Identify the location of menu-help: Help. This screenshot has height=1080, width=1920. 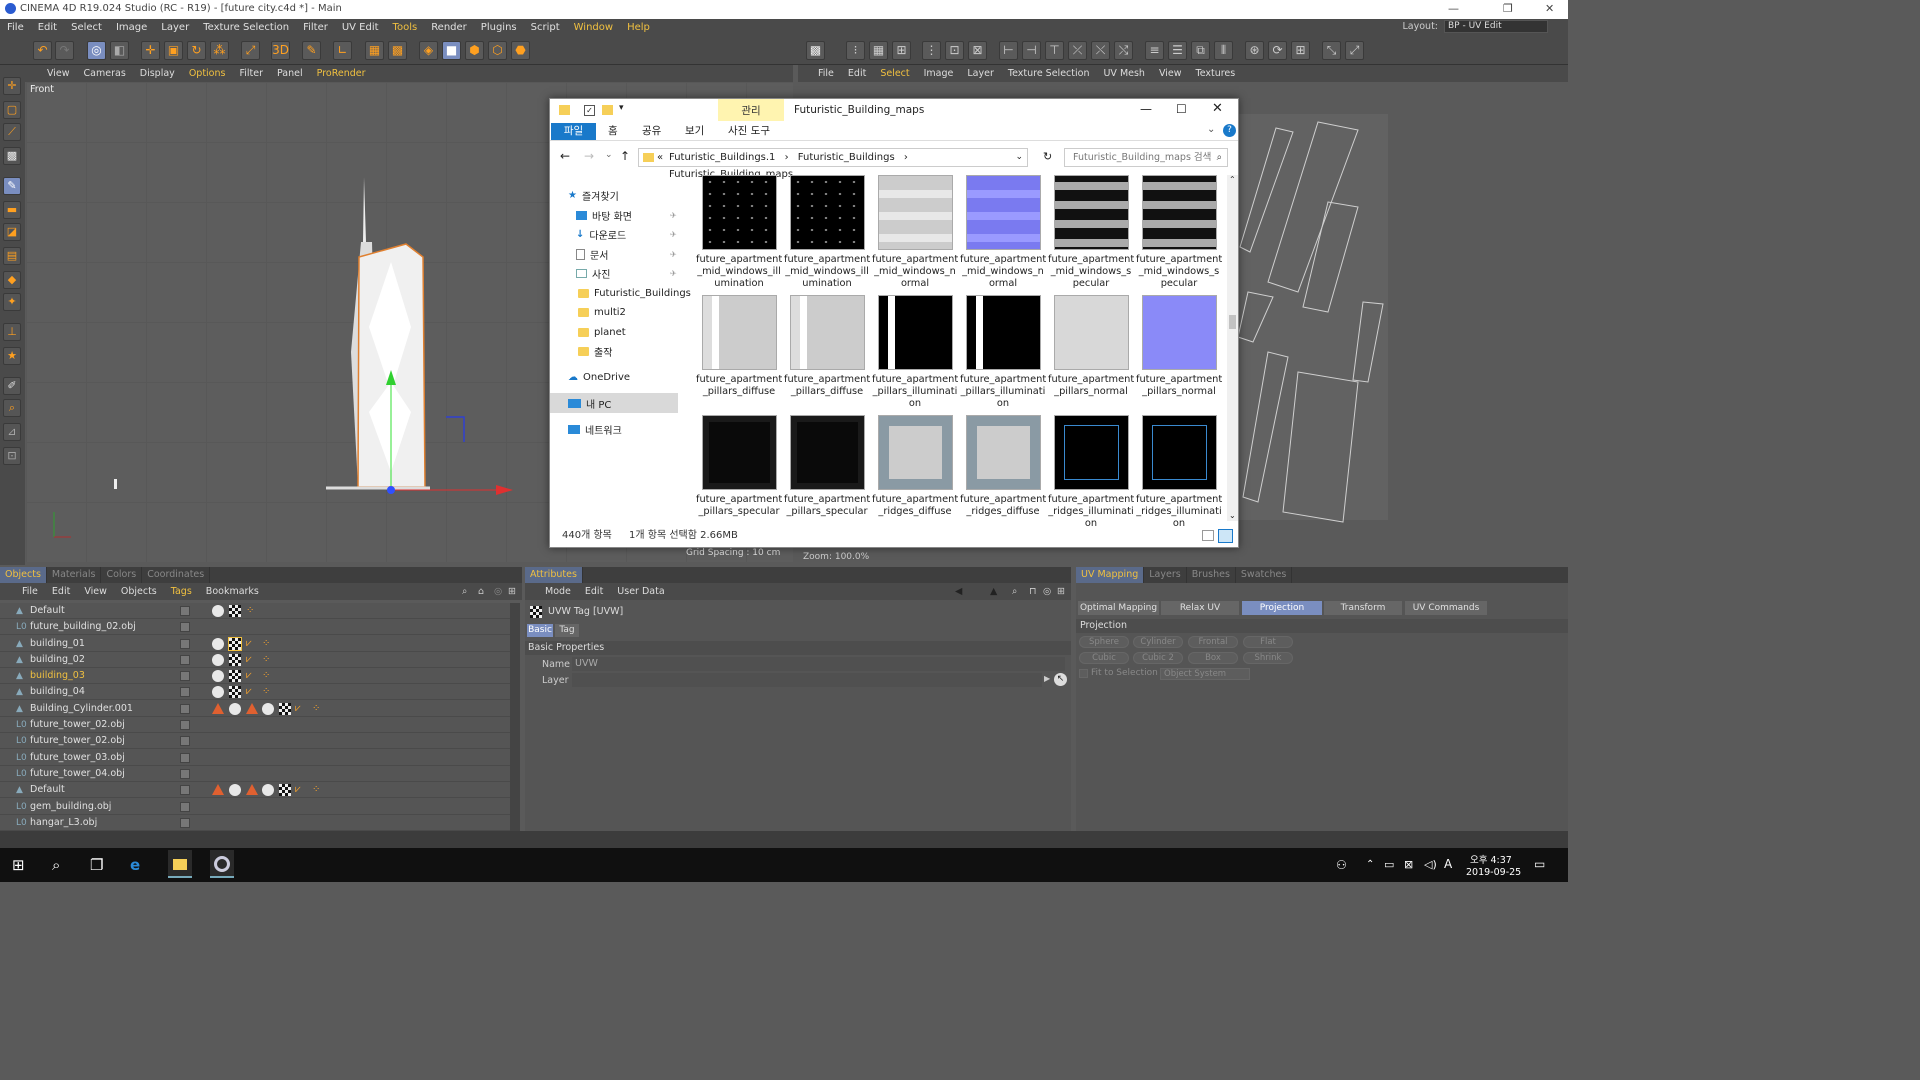
(638, 27).